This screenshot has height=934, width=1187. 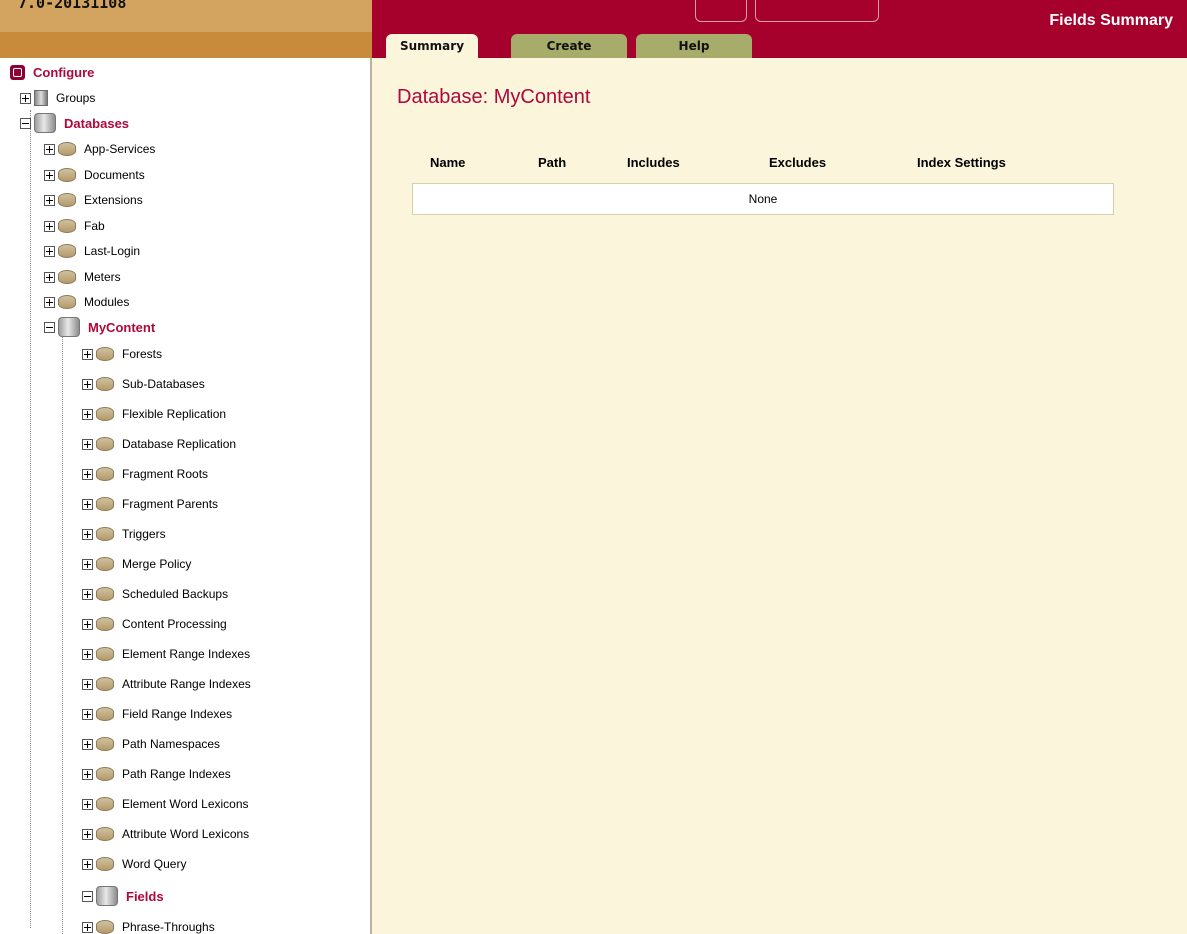 I want to click on tree-item-sub: Attribute Range Indexes, so click(x=166, y=684).